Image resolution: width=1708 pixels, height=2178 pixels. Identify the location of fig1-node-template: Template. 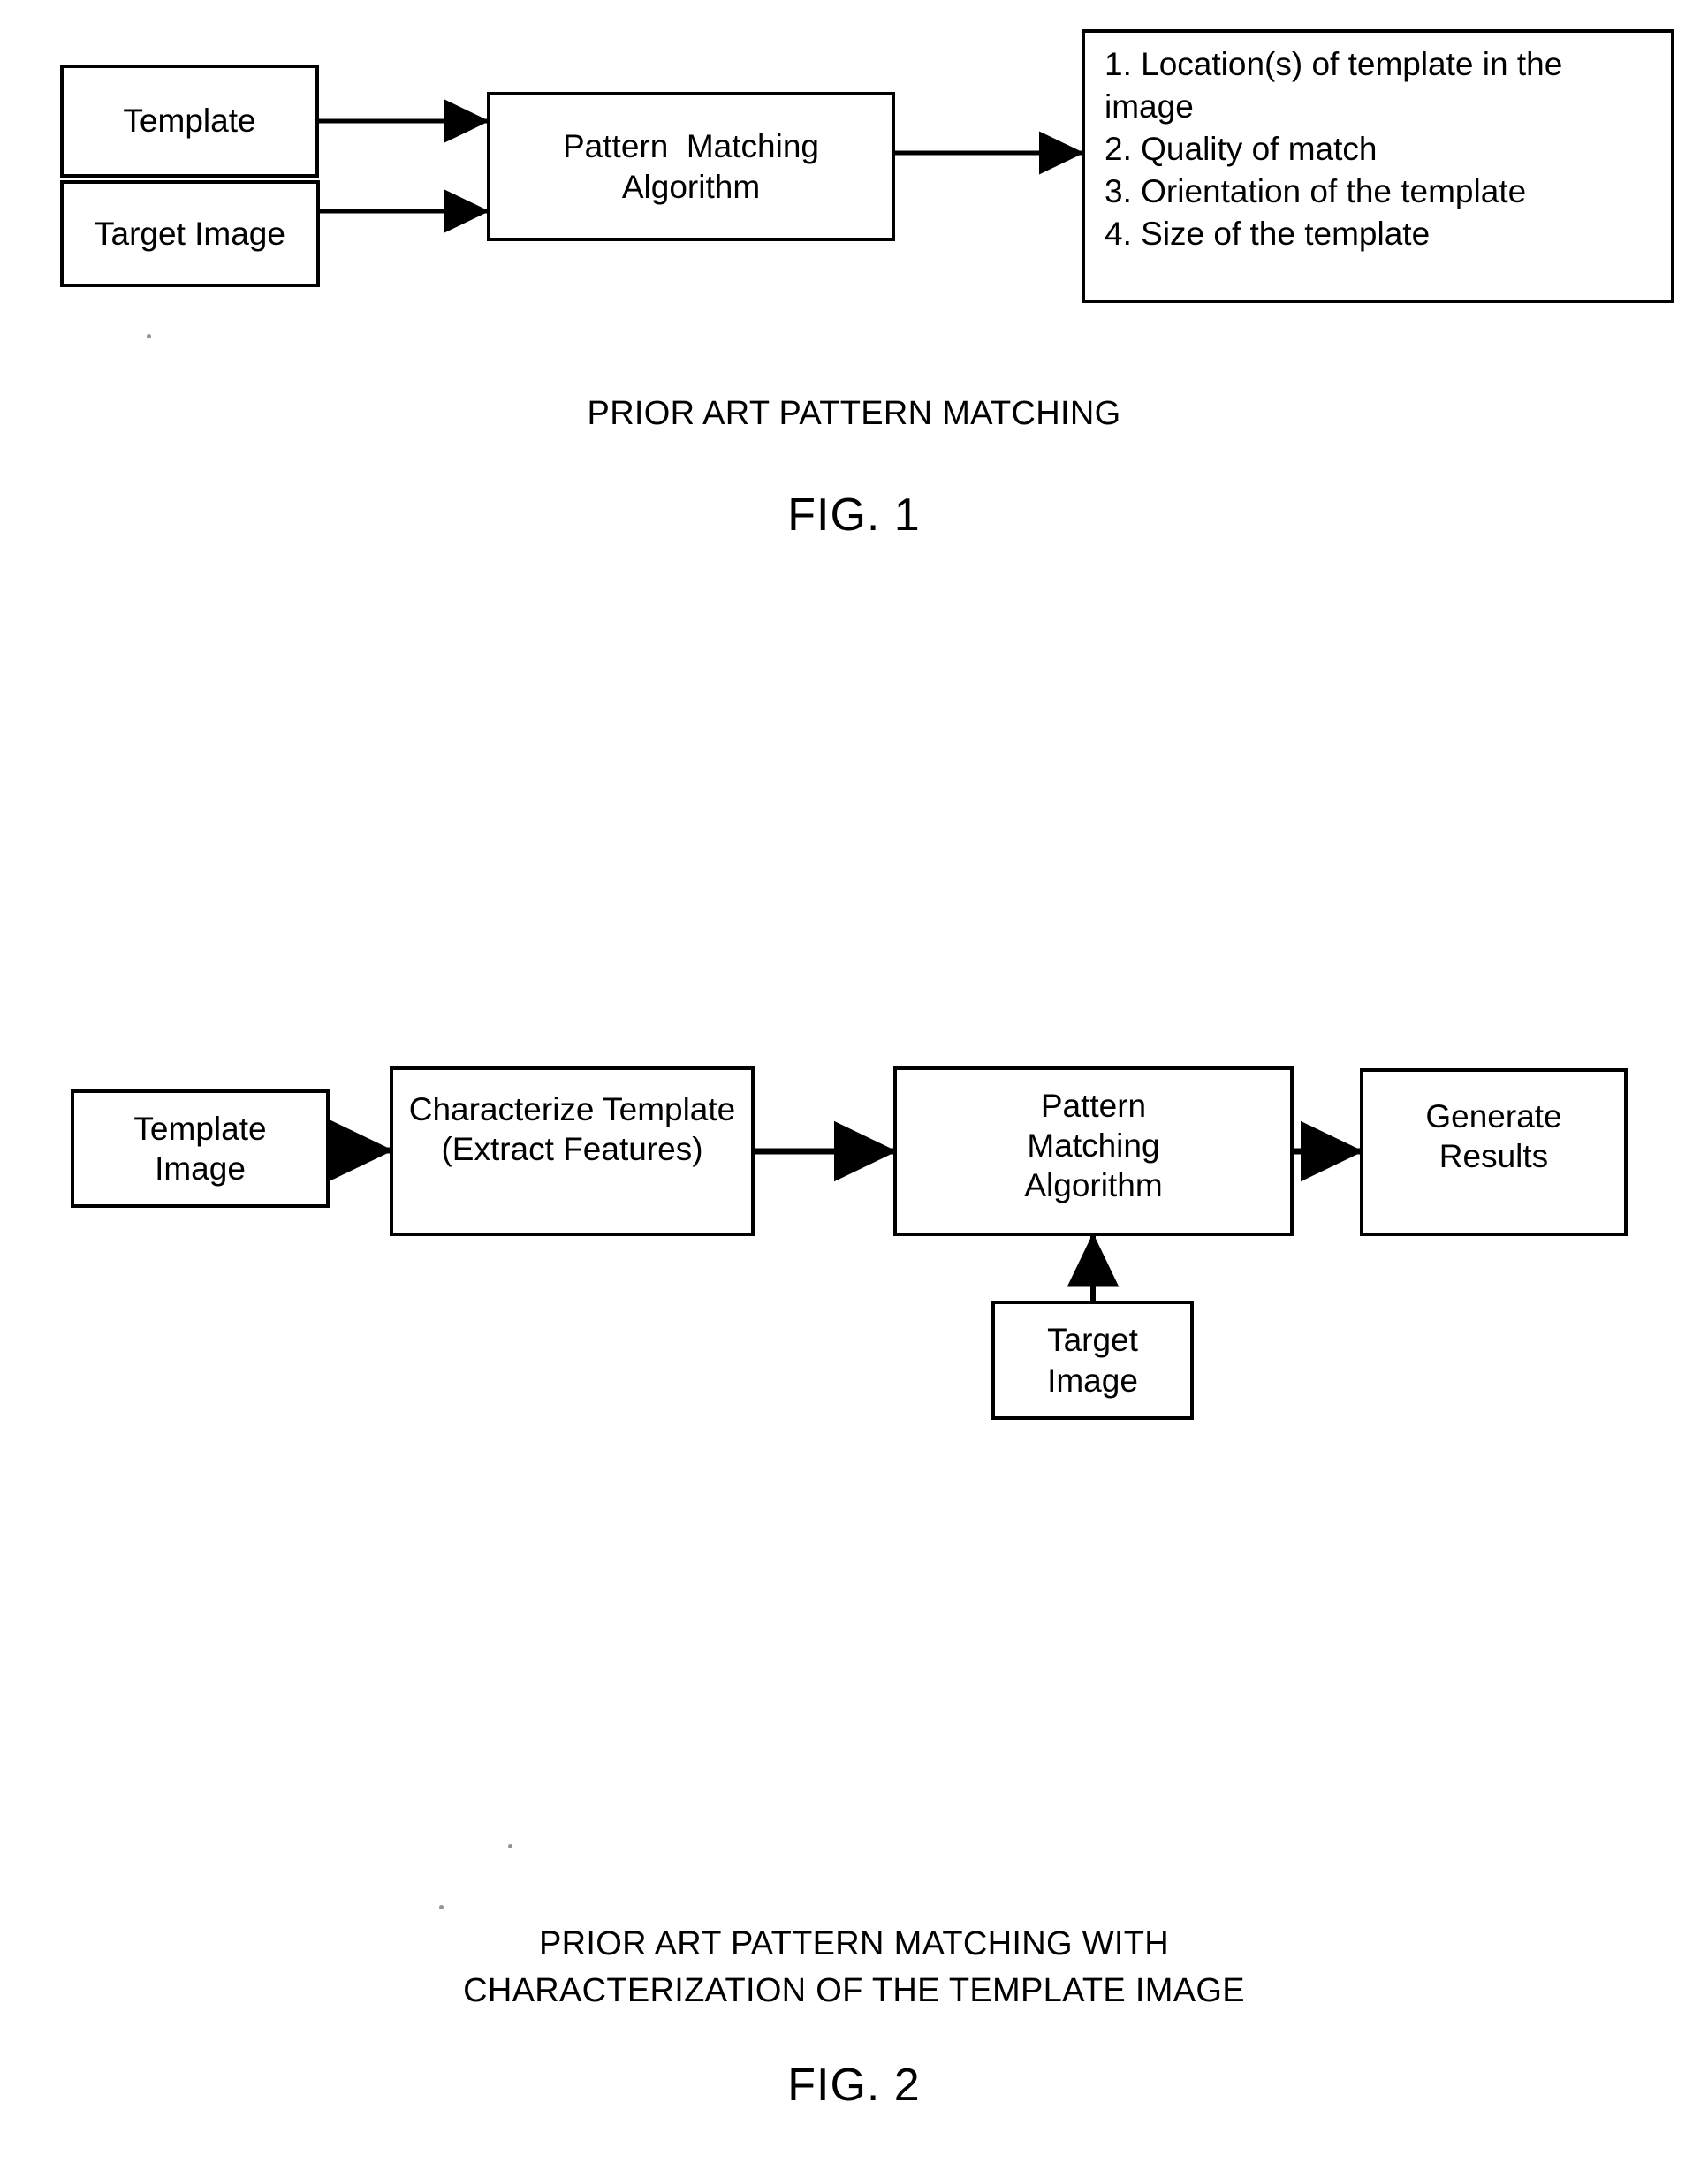
(189, 121).